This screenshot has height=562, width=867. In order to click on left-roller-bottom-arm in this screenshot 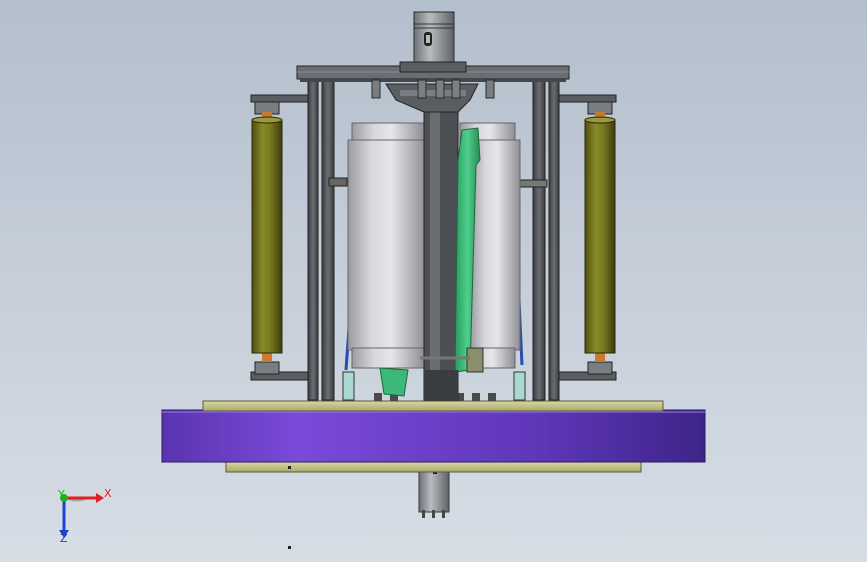, I will do `click(279, 366)`.